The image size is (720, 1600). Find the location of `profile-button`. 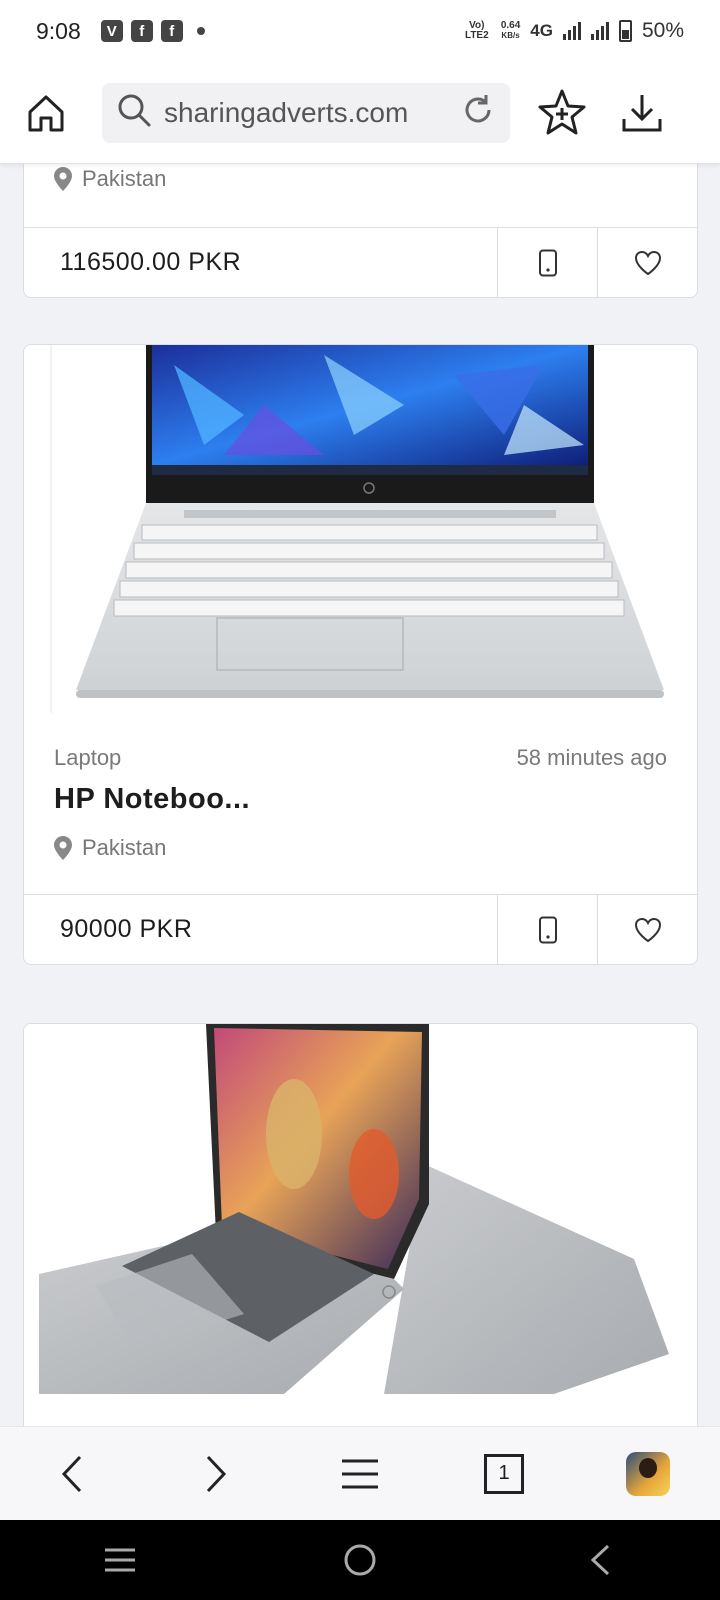

profile-button is located at coordinates (648, 1474).